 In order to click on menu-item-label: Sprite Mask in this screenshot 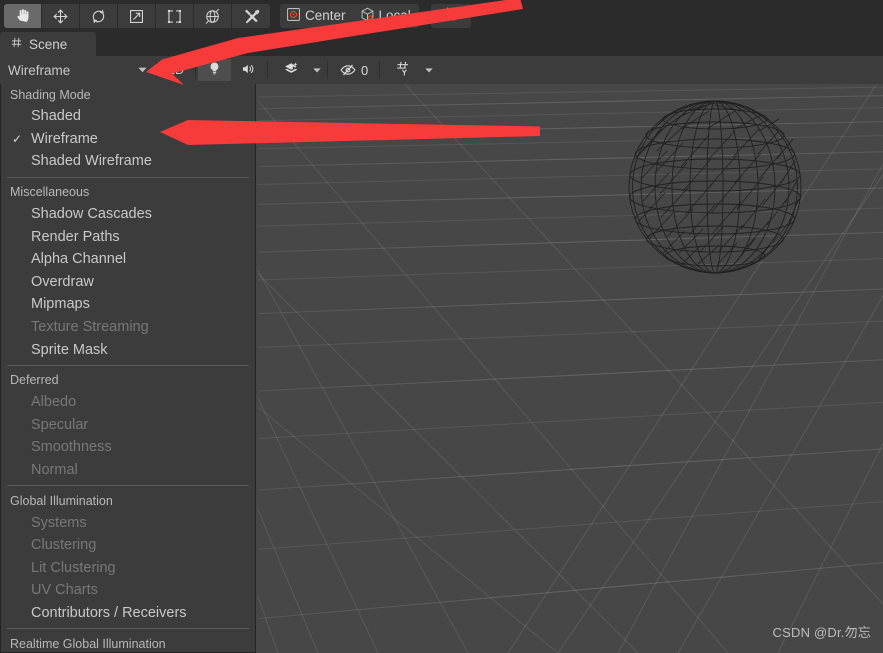, I will do `click(69, 349)`.